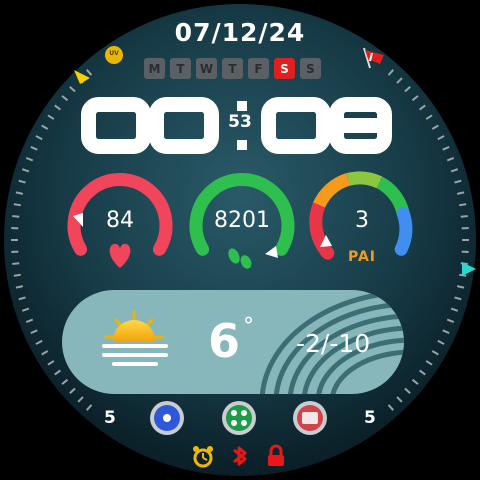  Describe the element at coordinates (120, 220) in the screenshot. I see `heart-rate-value: 84` at that location.